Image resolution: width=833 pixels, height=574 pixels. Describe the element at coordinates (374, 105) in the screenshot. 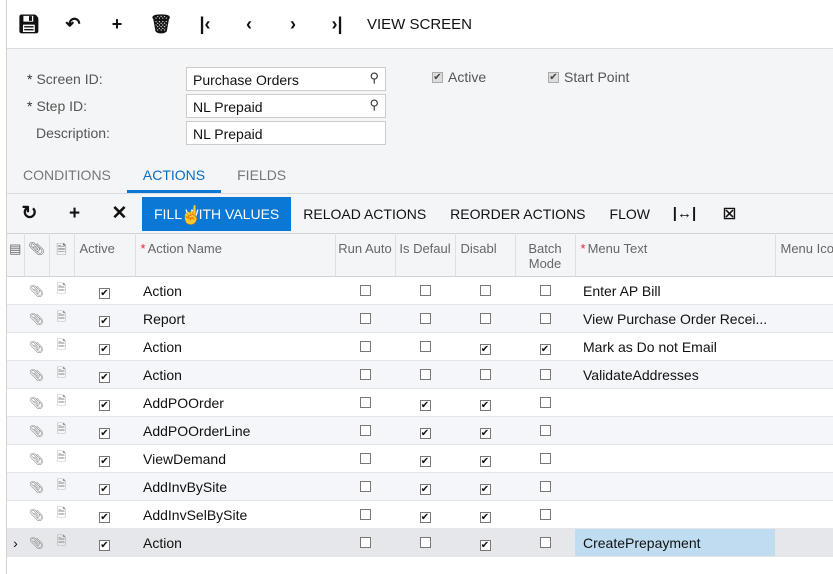

I see `search-icon: ⚲` at that location.